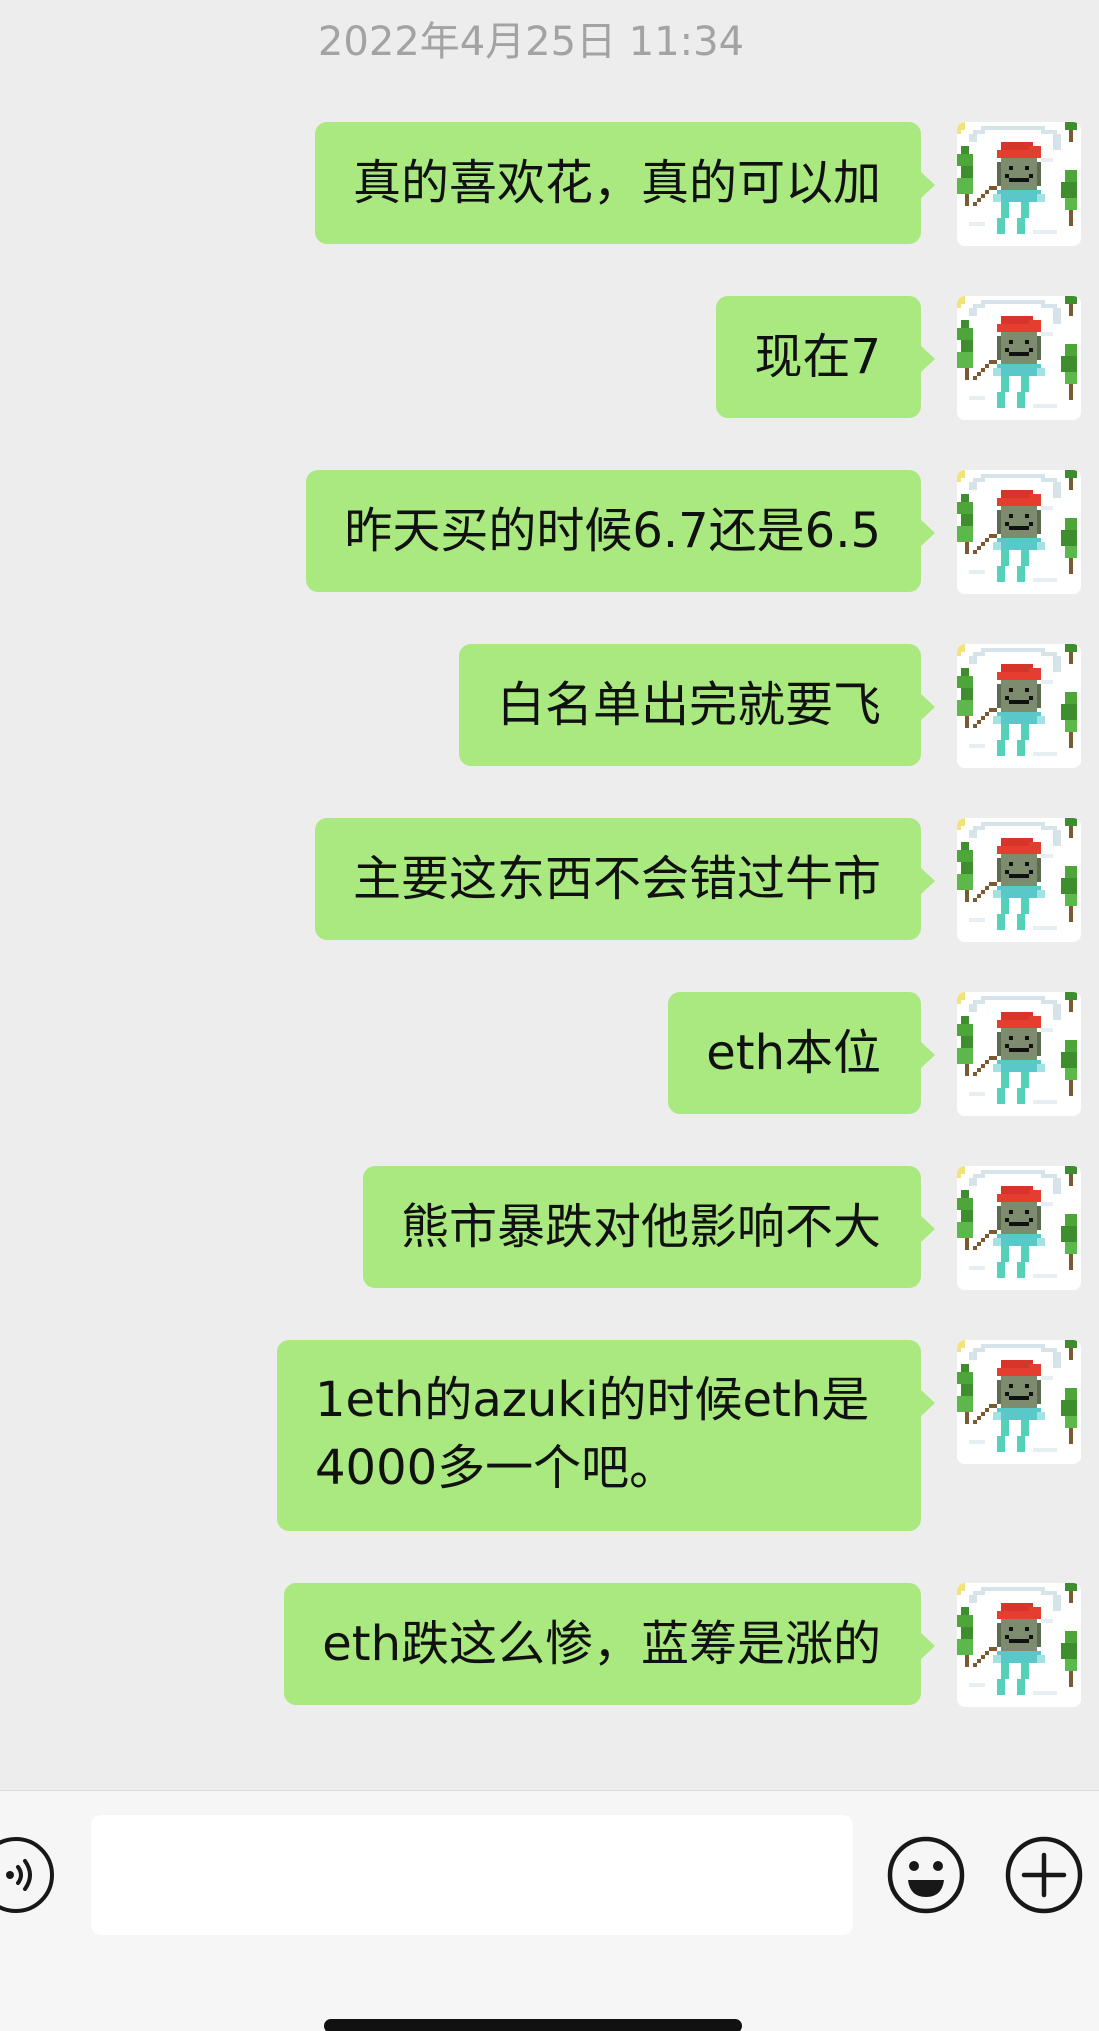  Describe the element at coordinates (533, 2025) in the screenshot. I see `home-indicator` at that location.